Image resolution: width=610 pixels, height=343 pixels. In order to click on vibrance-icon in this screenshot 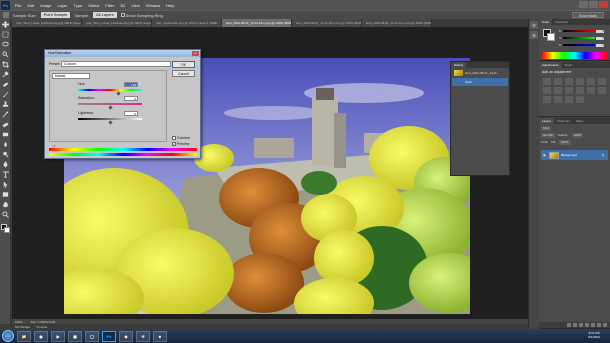, I will do `click(591, 81)`.